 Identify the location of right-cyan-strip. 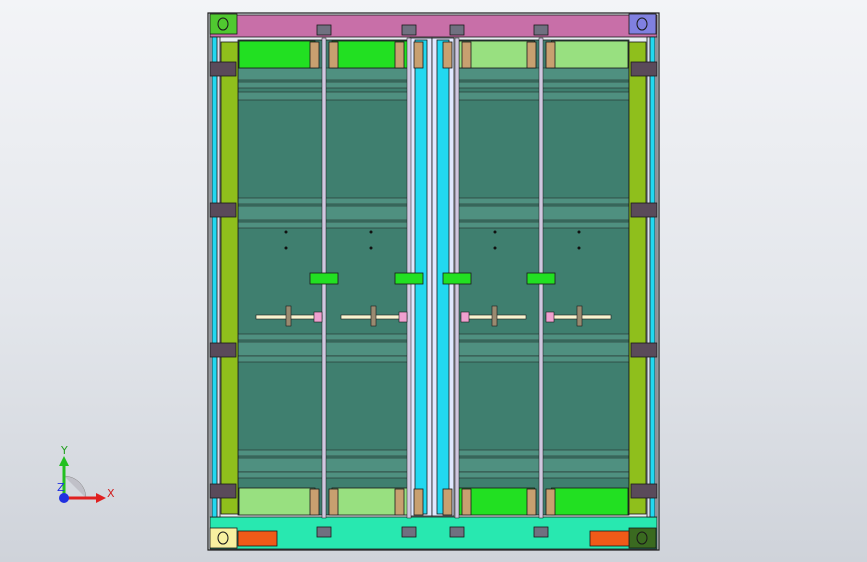
(652, 277).